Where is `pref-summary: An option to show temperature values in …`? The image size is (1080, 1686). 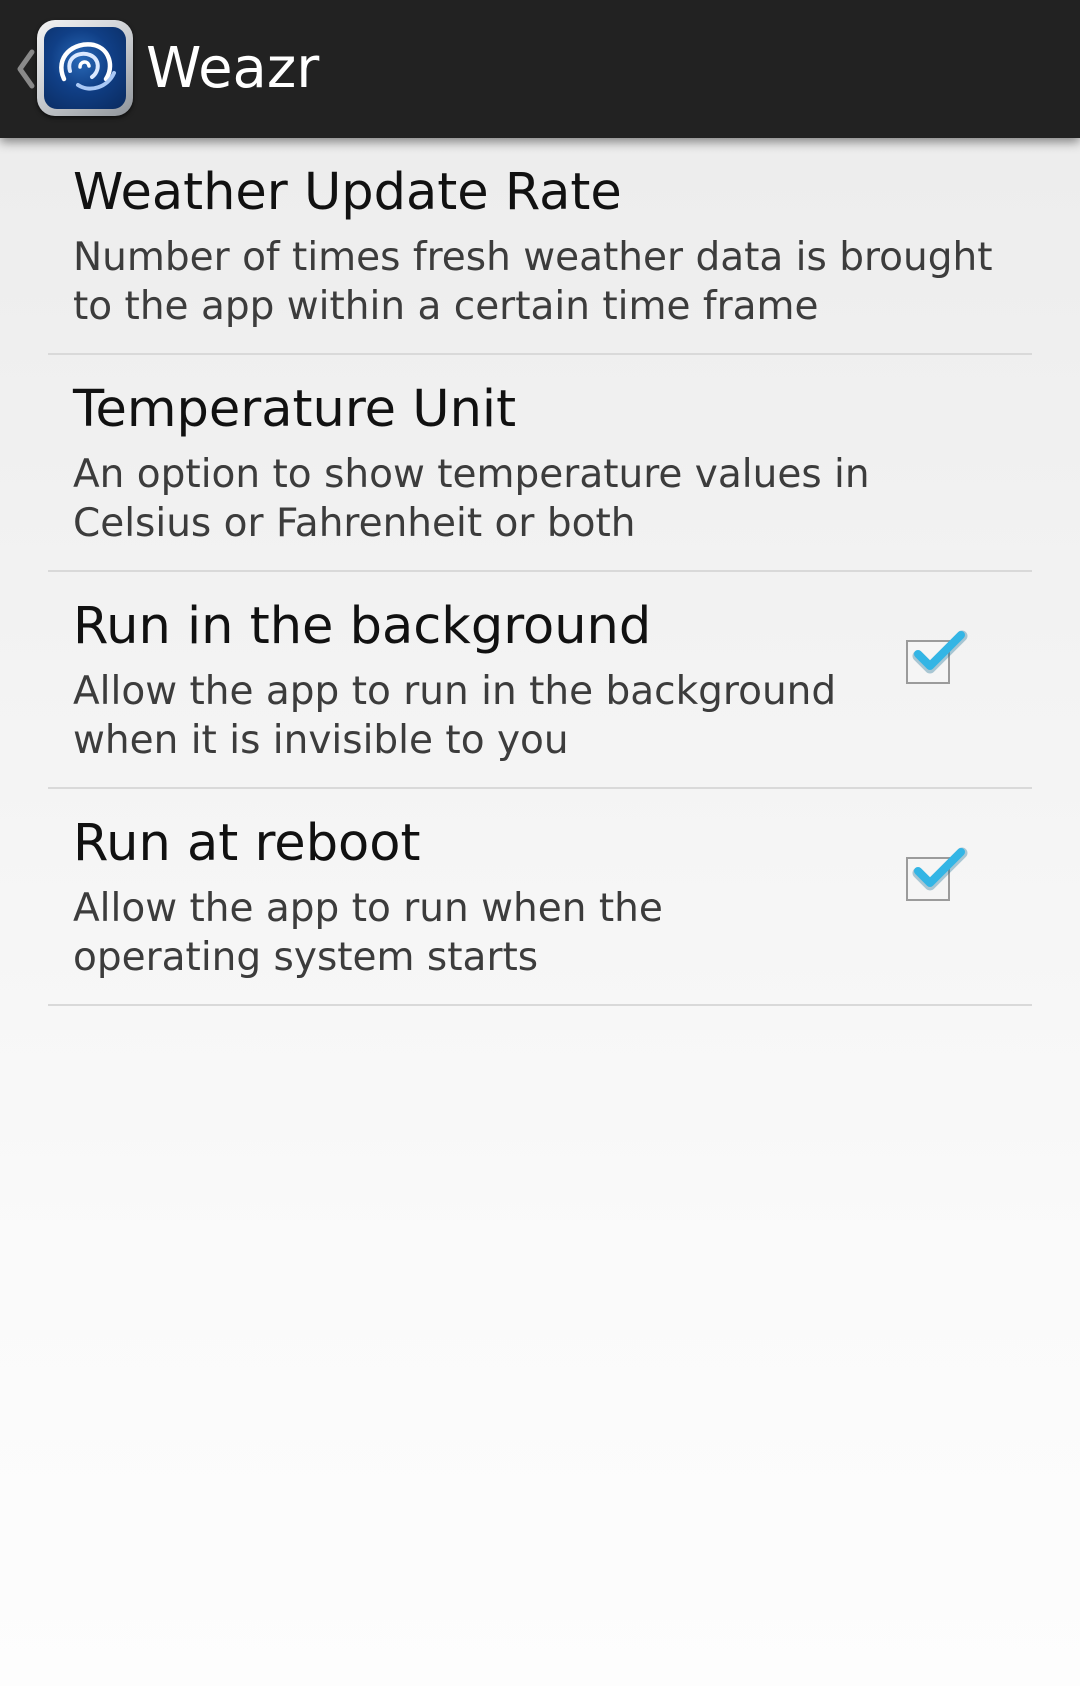 pref-summary: An option to show temperature values in … is located at coordinates (471, 499).